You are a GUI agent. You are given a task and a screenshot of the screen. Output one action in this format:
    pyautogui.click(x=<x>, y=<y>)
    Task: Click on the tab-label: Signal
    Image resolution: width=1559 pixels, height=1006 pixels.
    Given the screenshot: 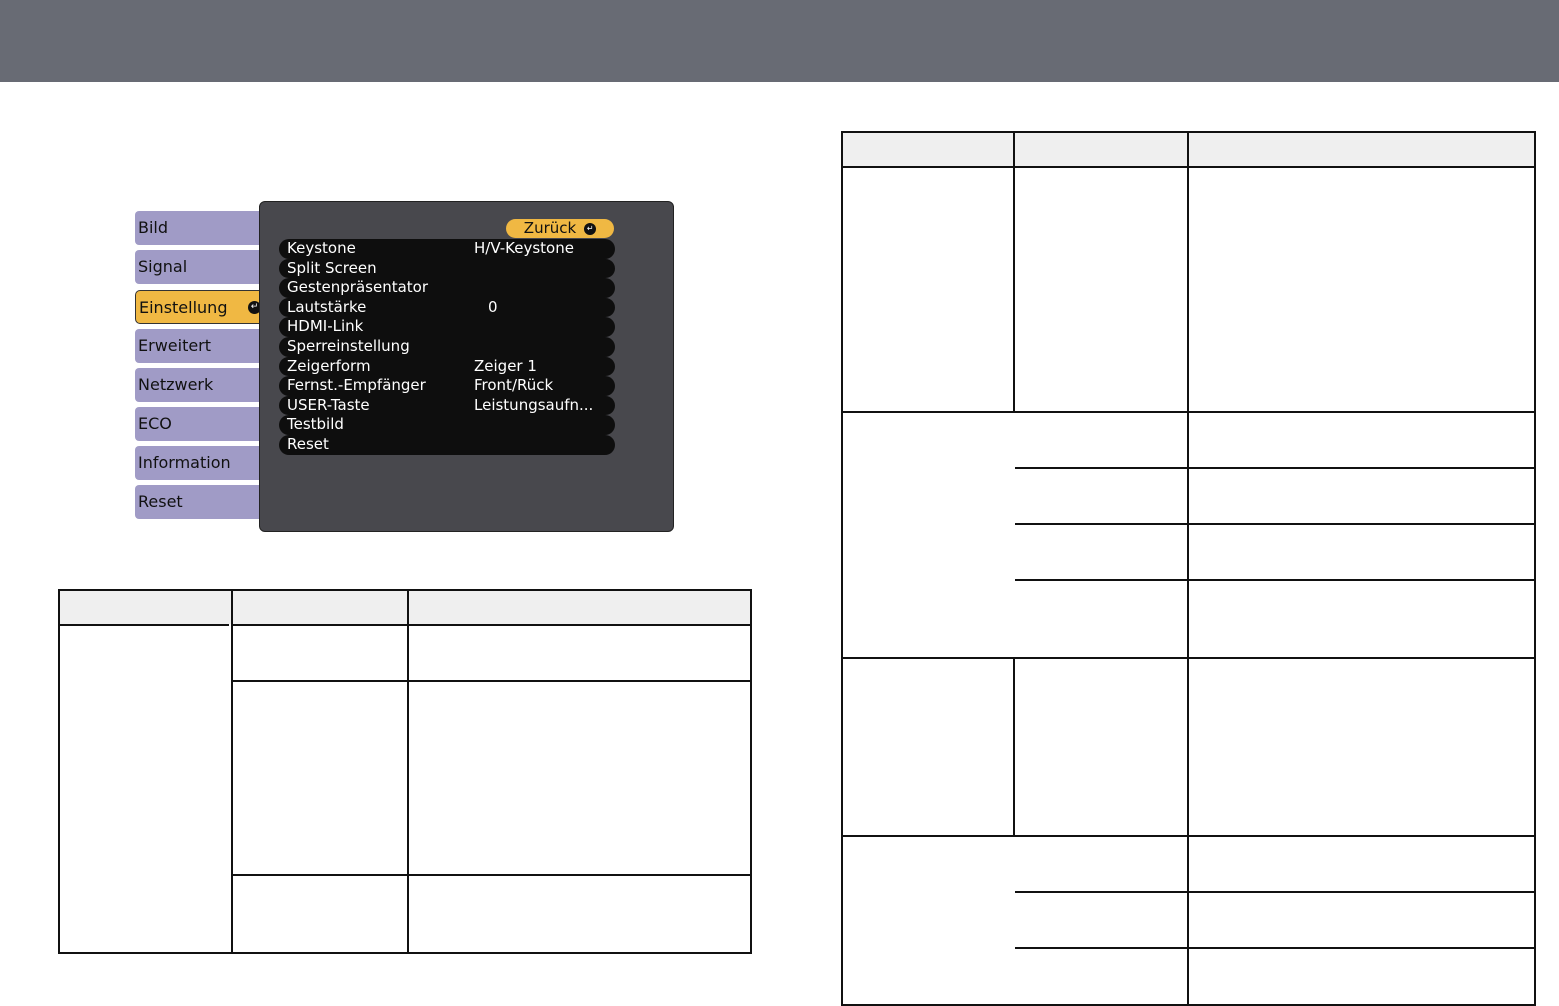 What is the action you would take?
    pyautogui.click(x=163, y=266)
    